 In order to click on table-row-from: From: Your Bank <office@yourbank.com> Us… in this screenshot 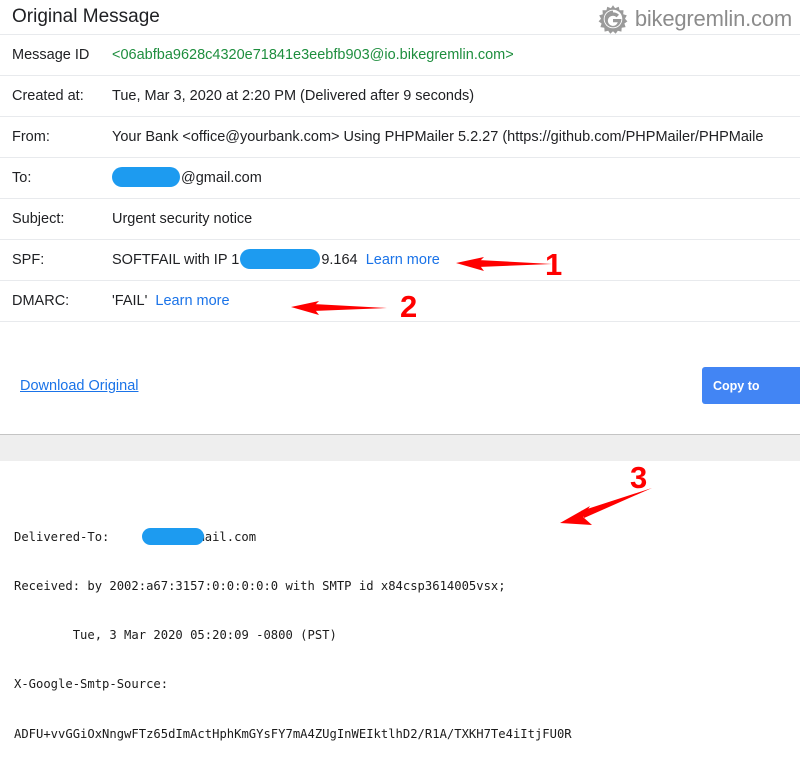, I will do `click(400, 137)`.